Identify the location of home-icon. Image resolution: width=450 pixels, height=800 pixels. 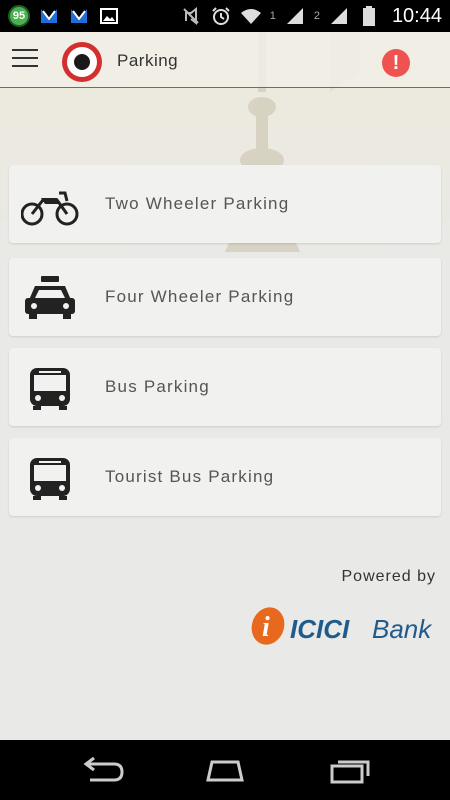
(225, 770).